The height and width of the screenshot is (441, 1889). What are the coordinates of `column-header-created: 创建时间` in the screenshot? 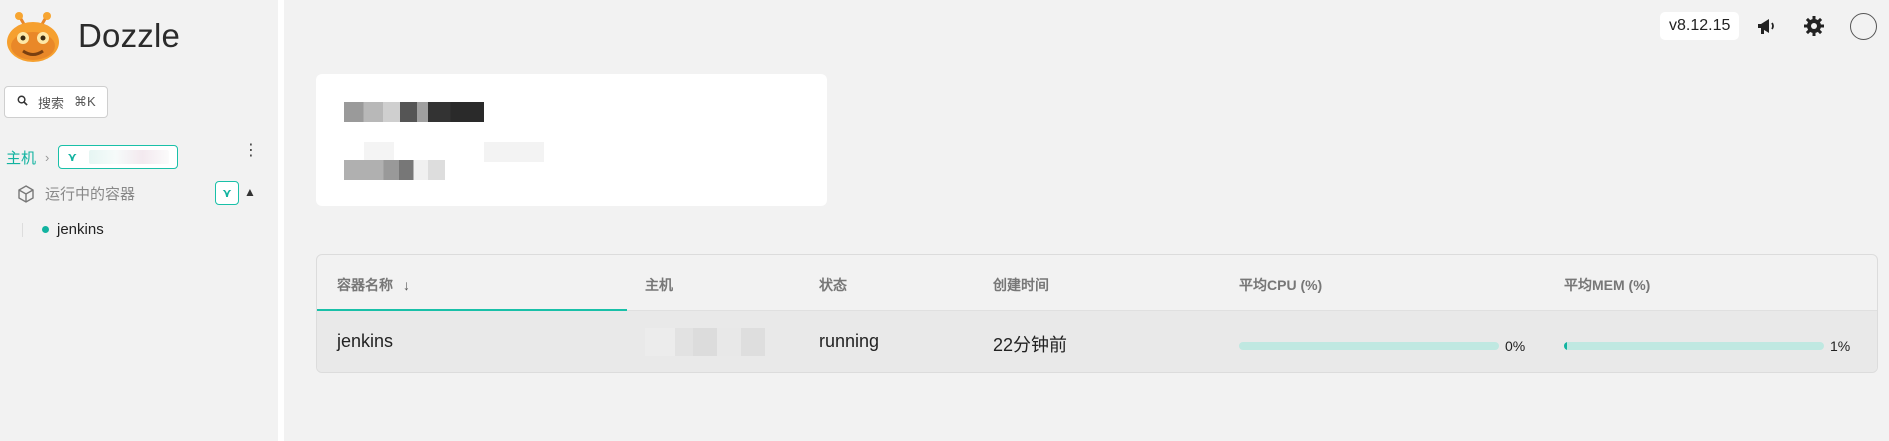 It's located at (1021, 285).